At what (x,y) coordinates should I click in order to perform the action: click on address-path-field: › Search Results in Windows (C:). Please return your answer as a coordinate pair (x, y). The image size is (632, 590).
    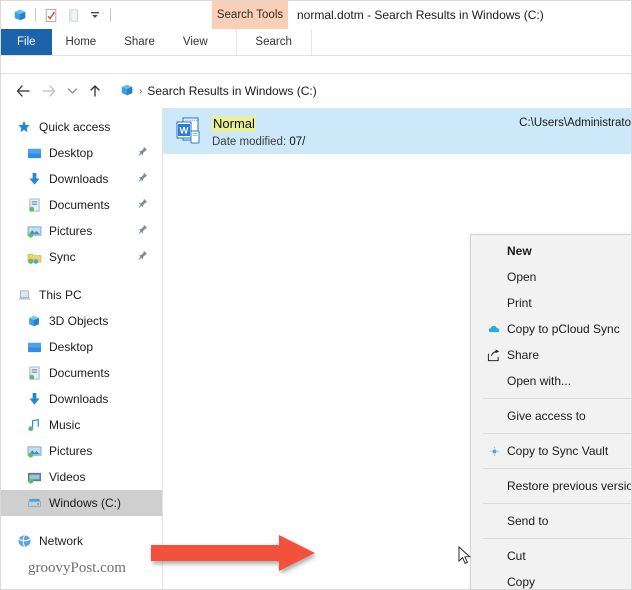
    Looking at the image, I should click on (368, 91).